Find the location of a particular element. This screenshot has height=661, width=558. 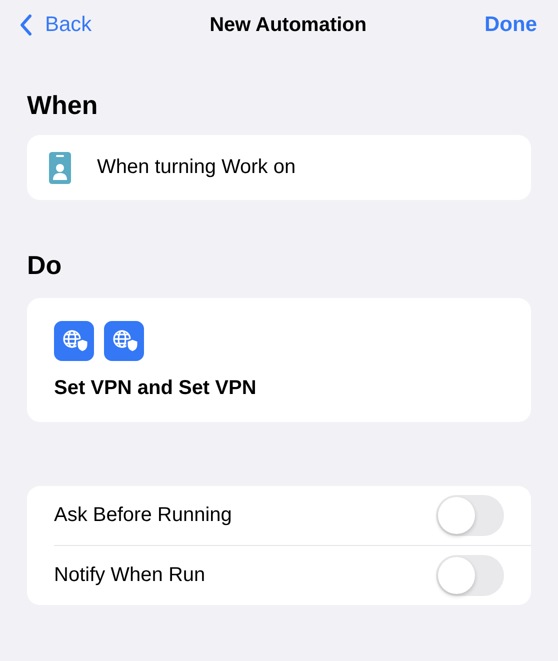

id-badge-icon is located at coordinates (60, 168).